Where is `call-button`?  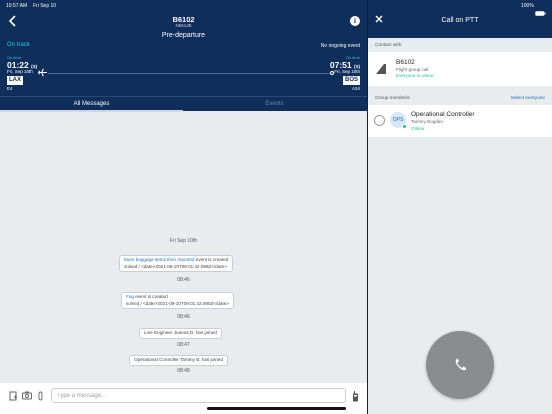 call-button is located at coordinates (460, 365).